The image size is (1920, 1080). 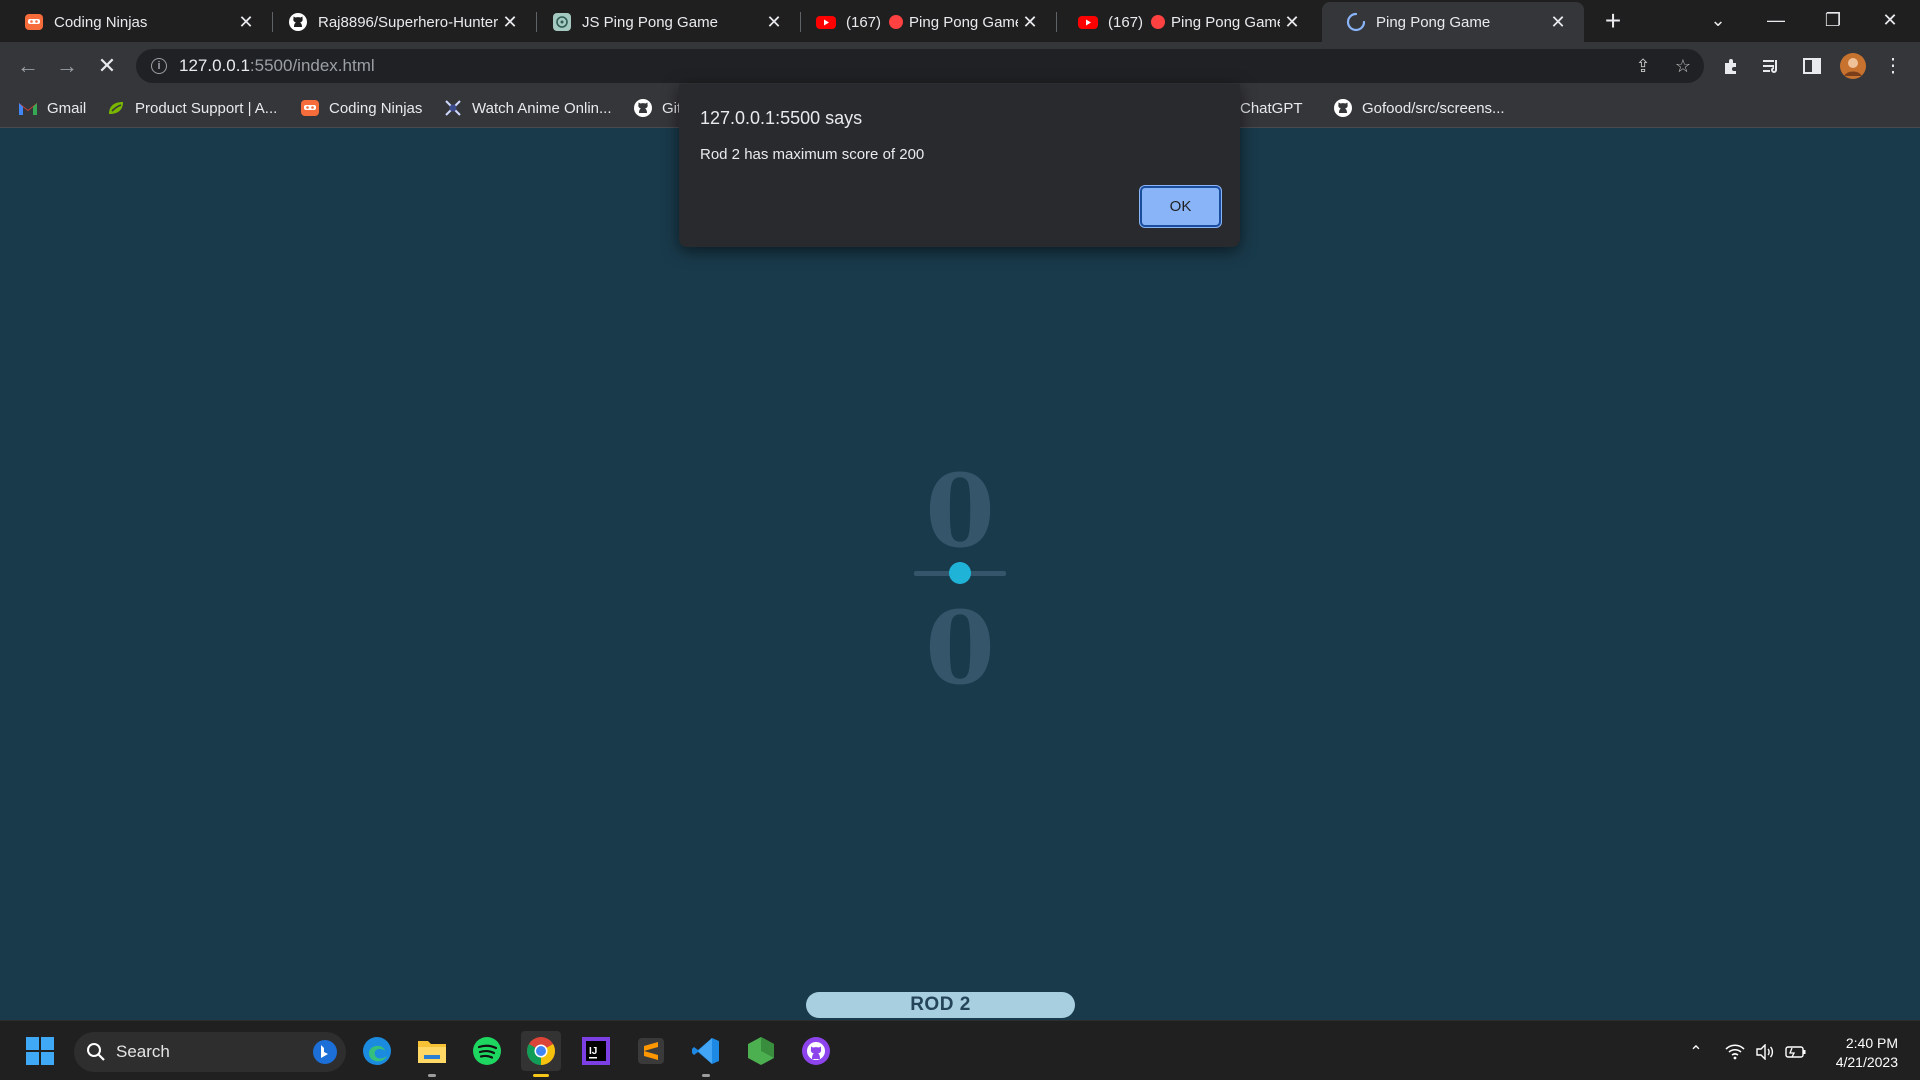 I want to click on close-window-button: ✕, so click(x=1890, y=20).